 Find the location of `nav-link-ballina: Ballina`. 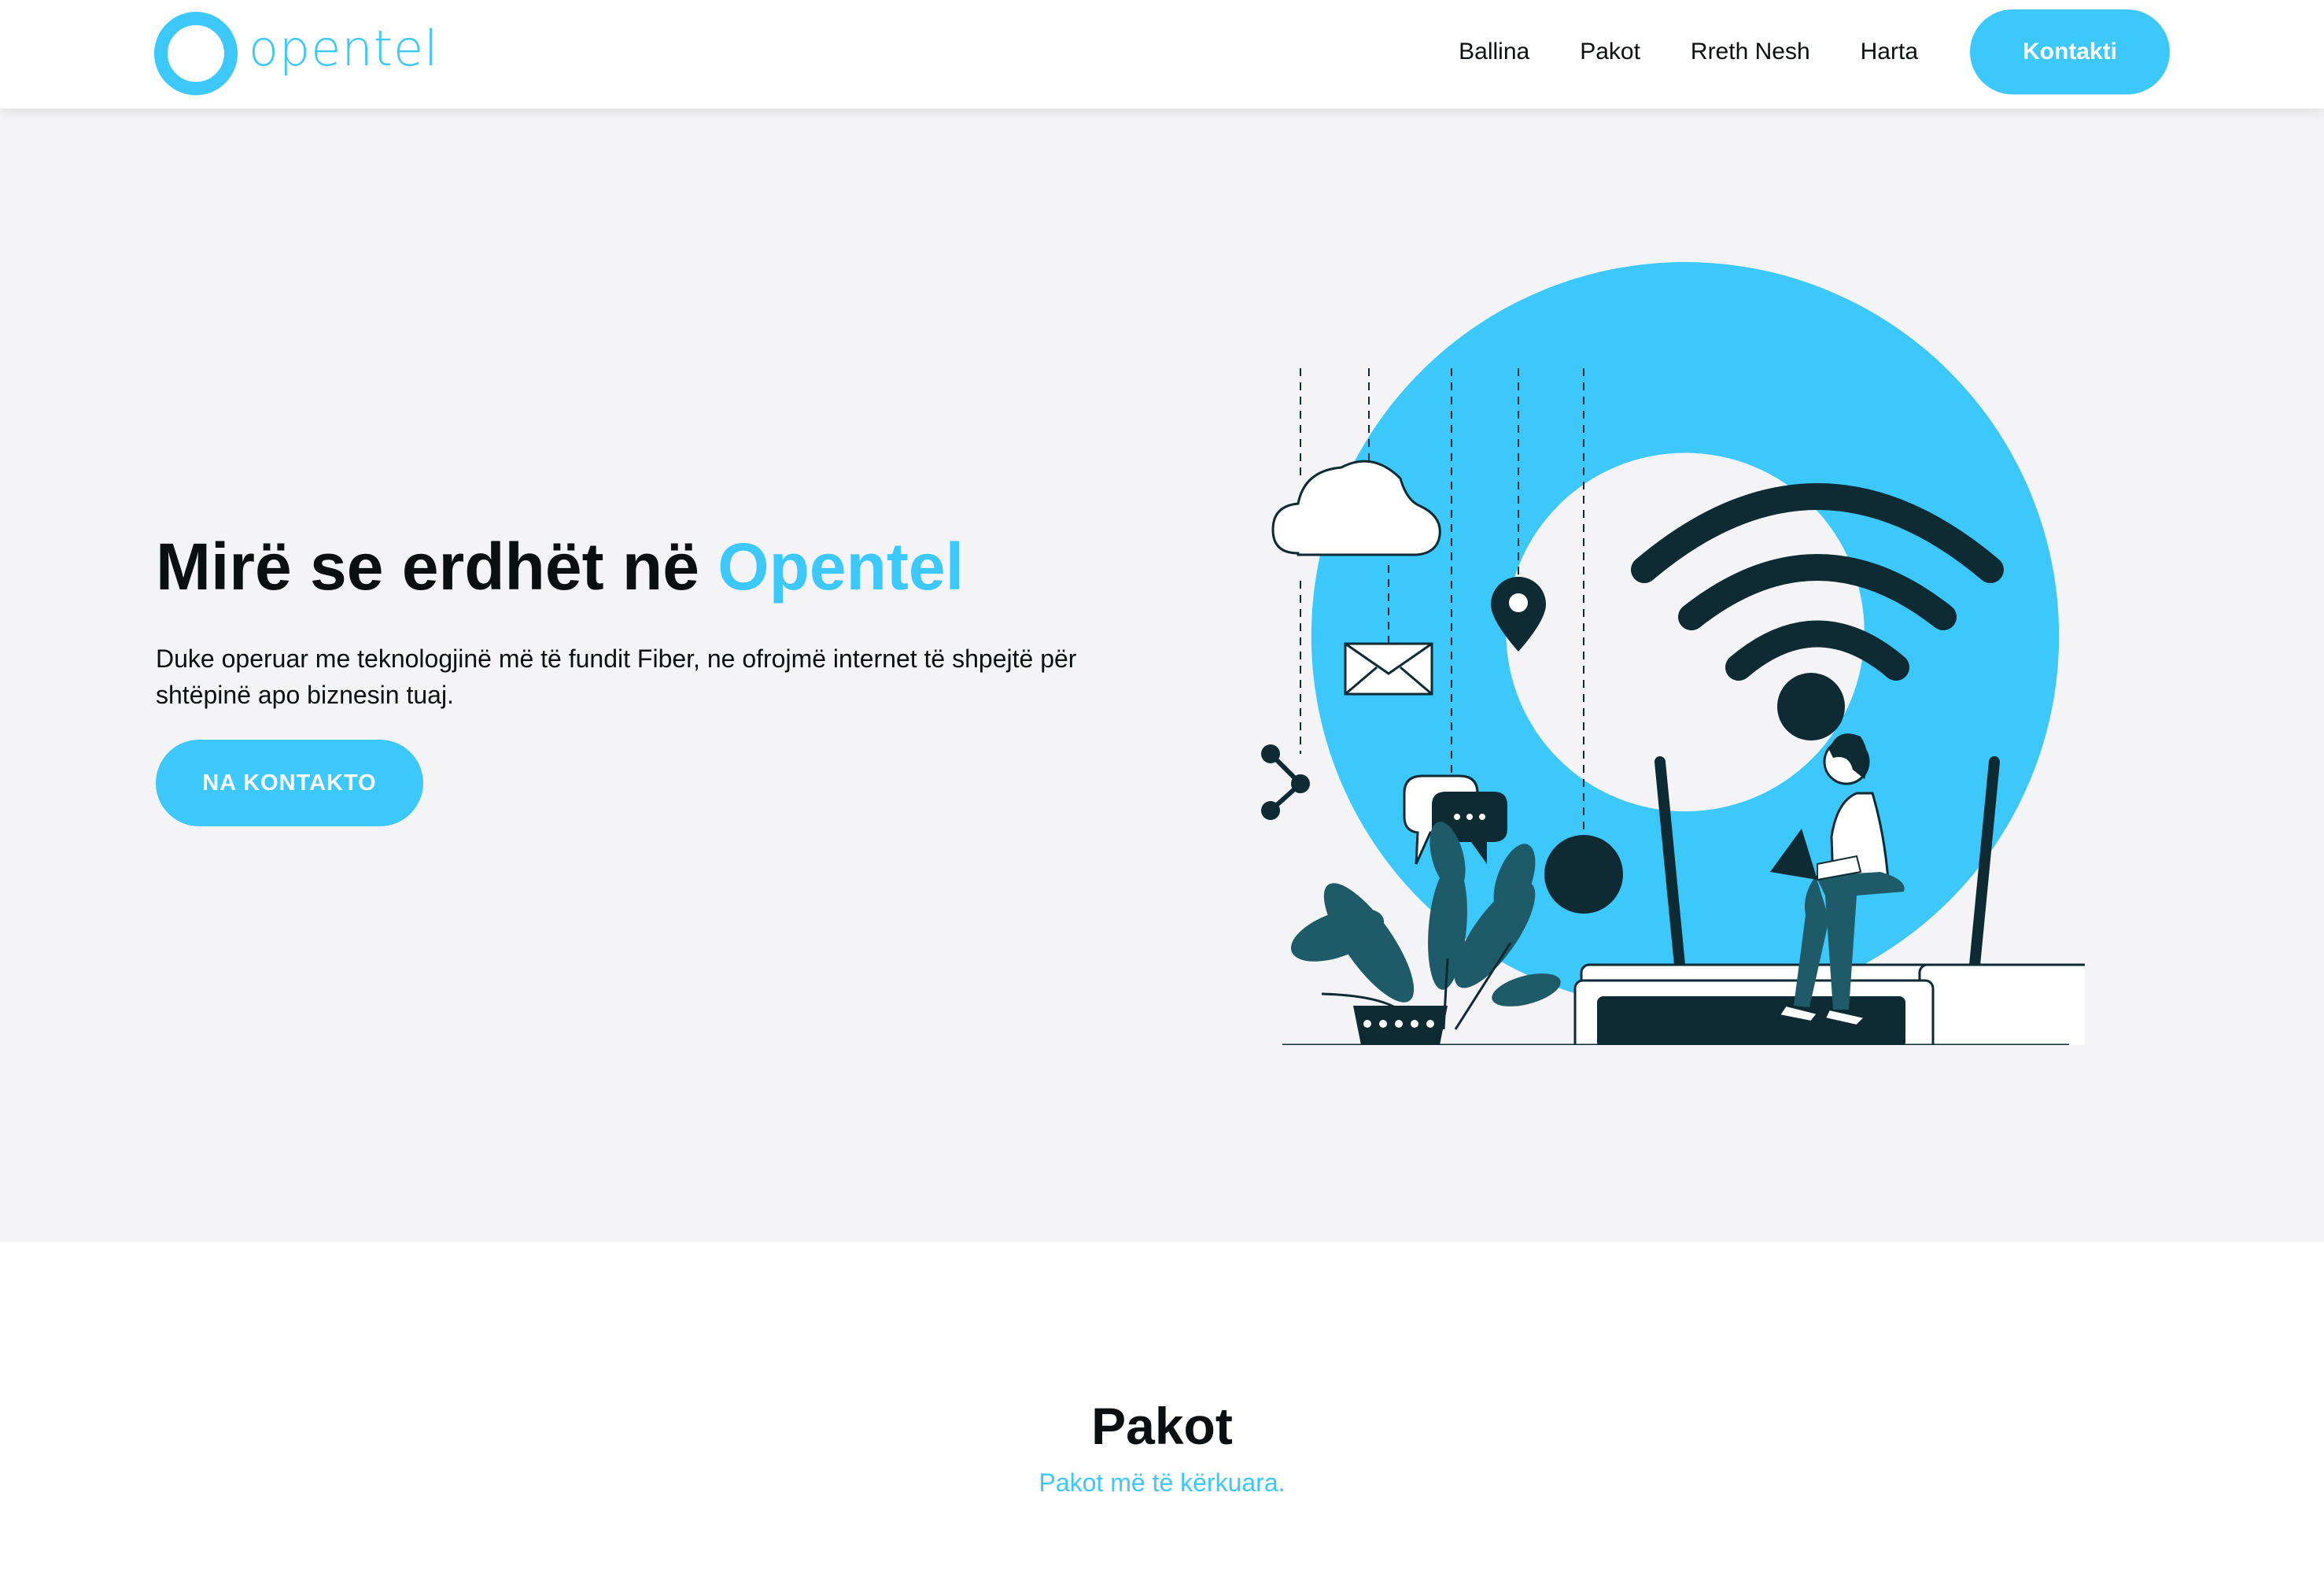

nav-link-ballina: Ballina is located at coordinates (1494, 52).